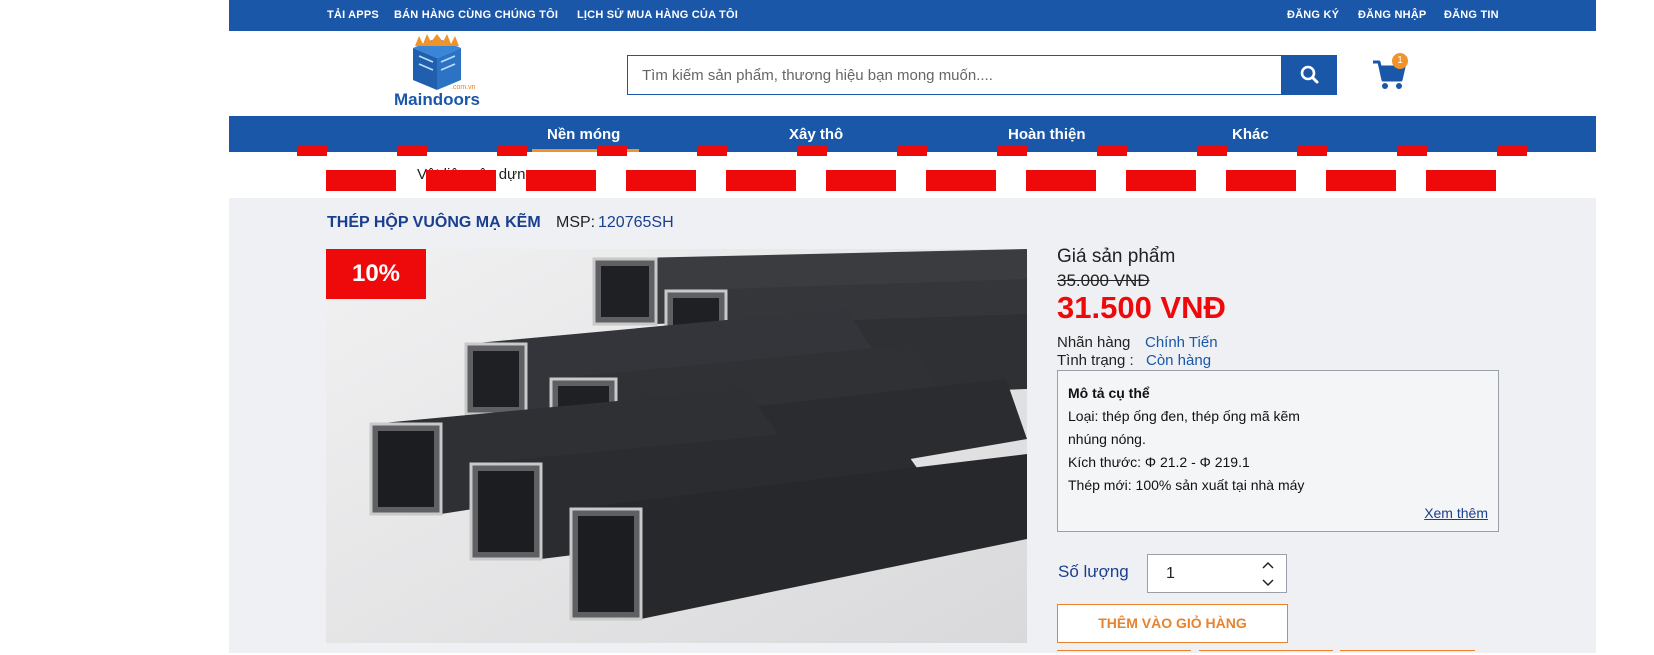  I want to click on product-title: THÉP HỘP VUÔNG MẠ KẼM, so click(434, 222).